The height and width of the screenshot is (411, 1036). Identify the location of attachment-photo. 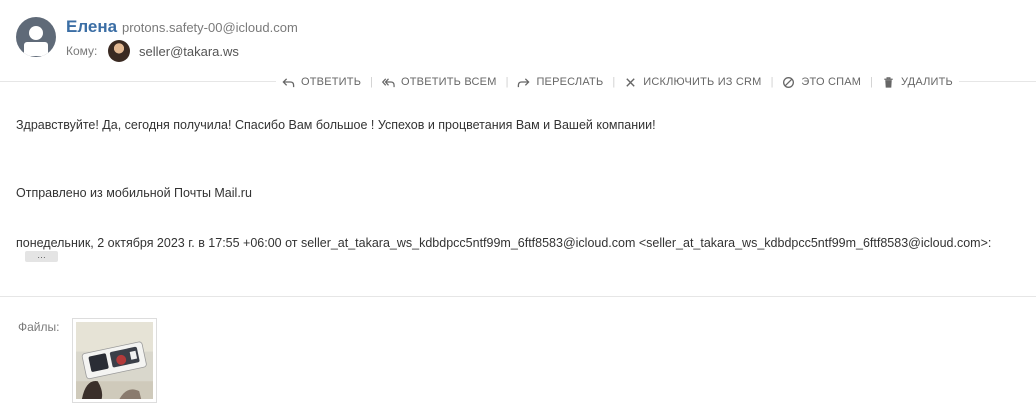
(114, 360).